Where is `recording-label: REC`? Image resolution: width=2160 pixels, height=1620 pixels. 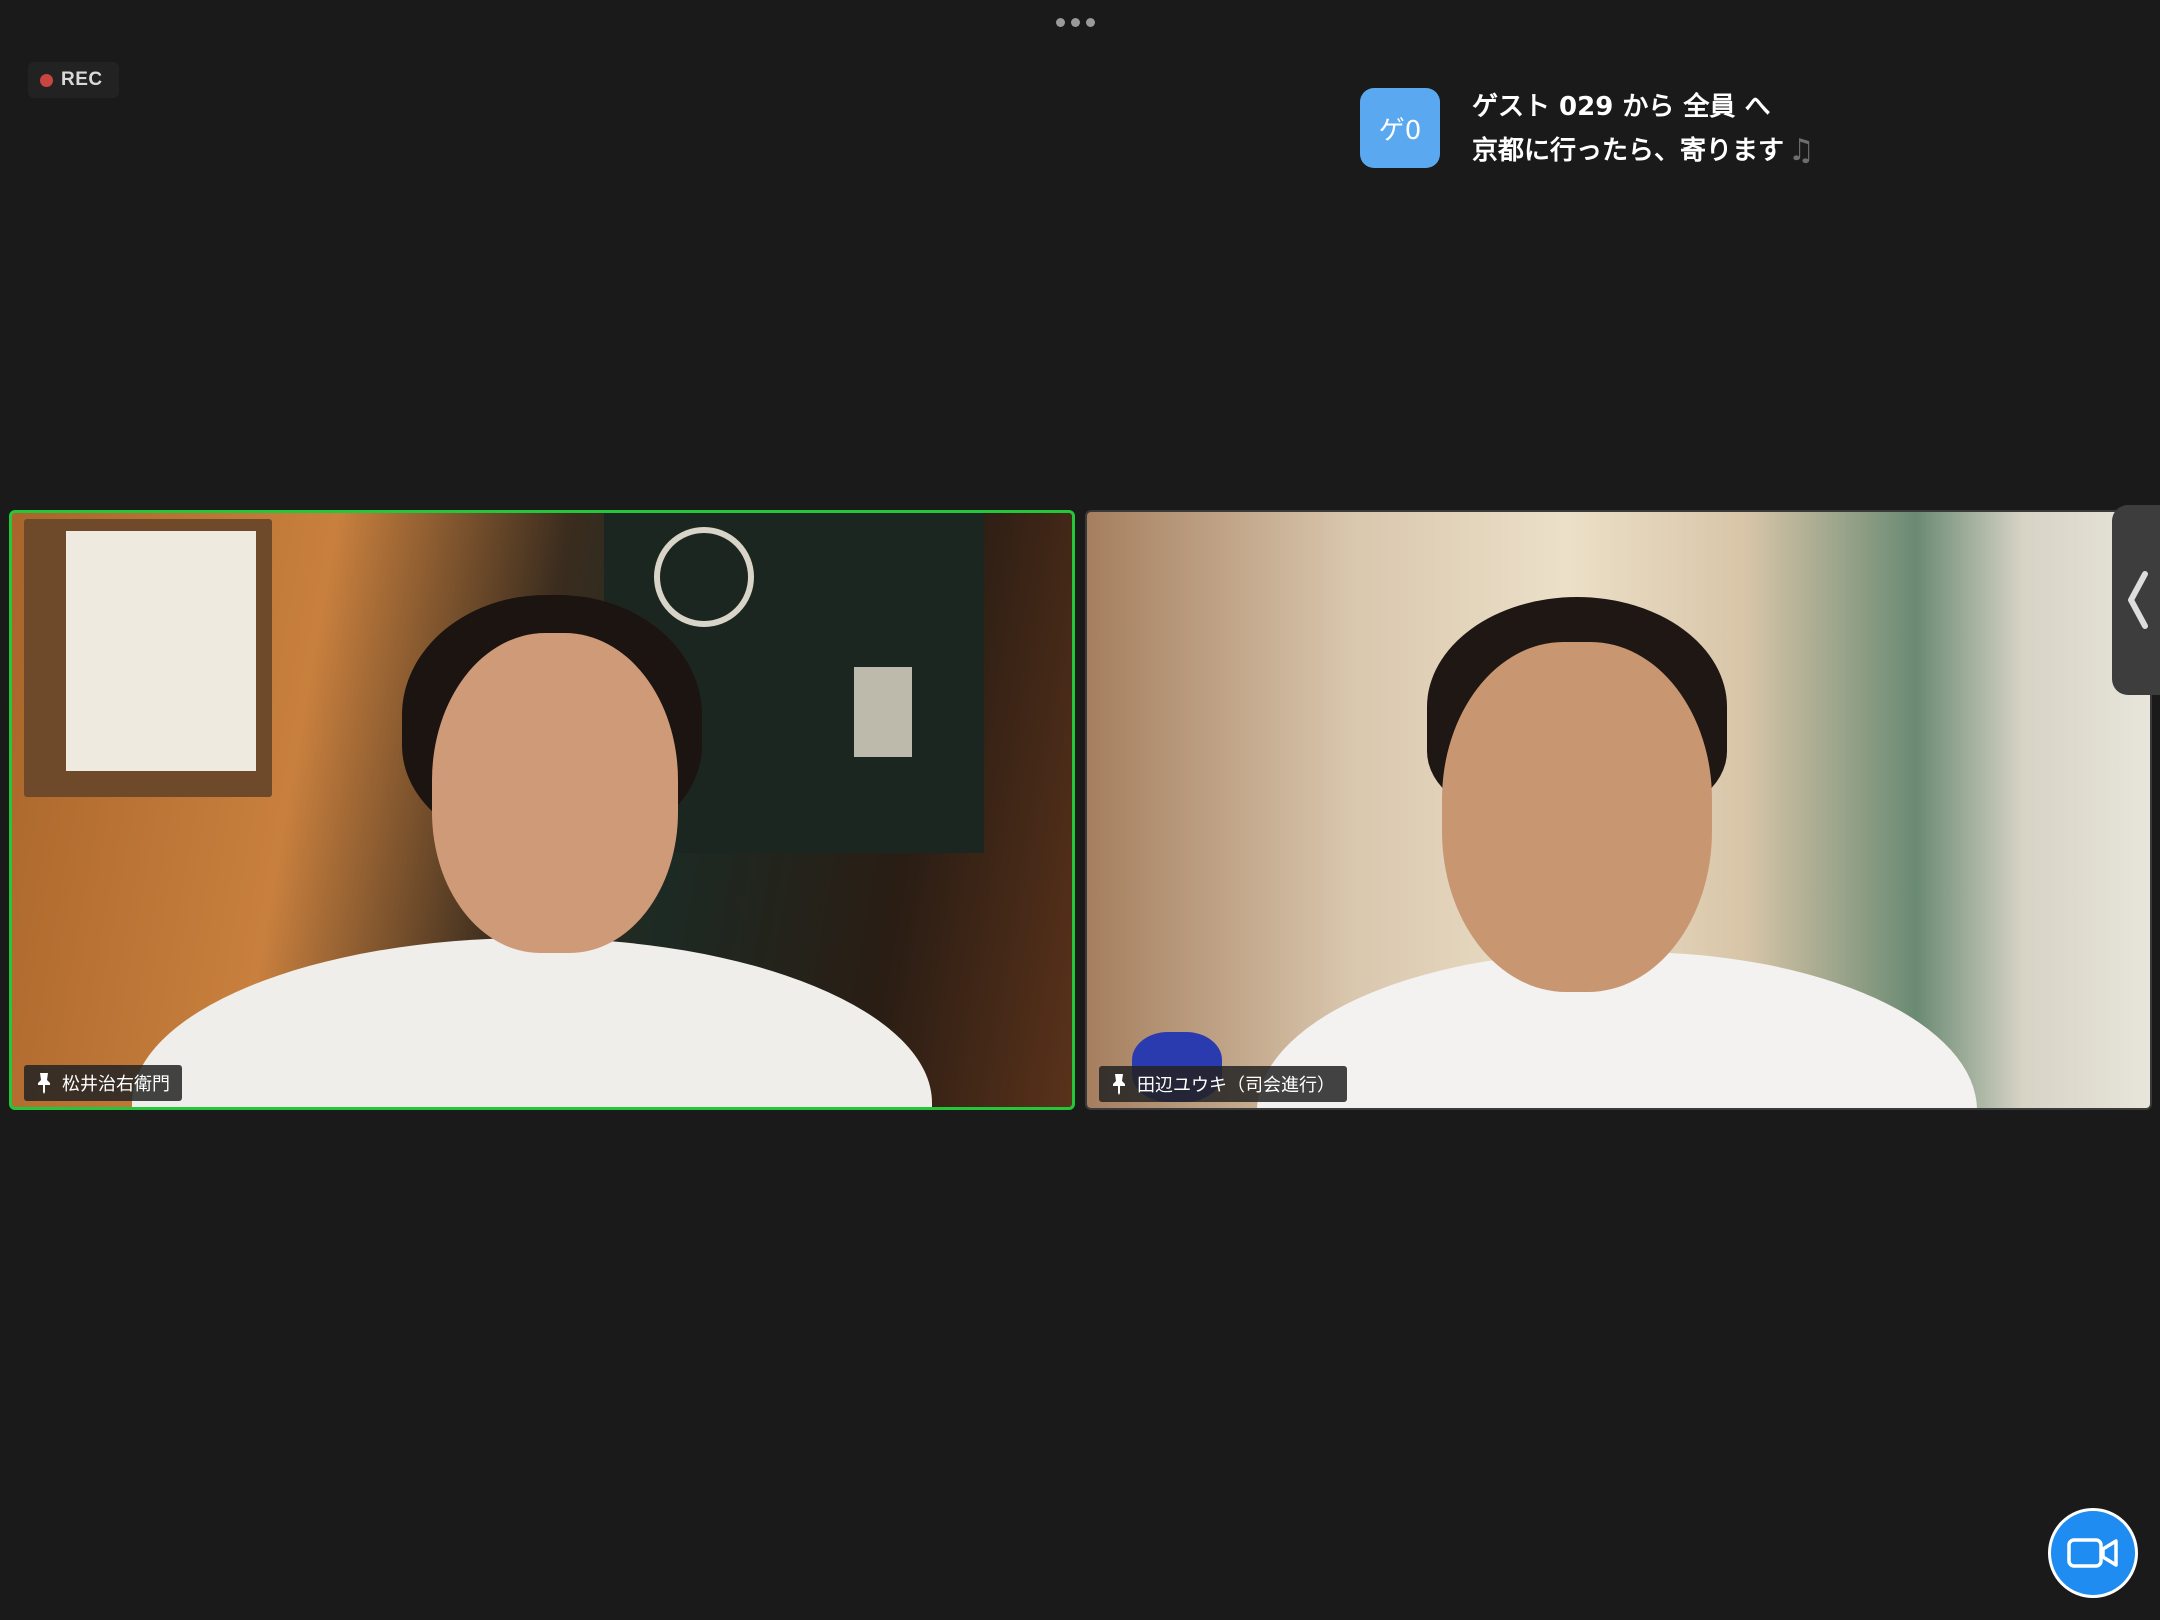
recording-label: REC is located at coordinates (82, 79).